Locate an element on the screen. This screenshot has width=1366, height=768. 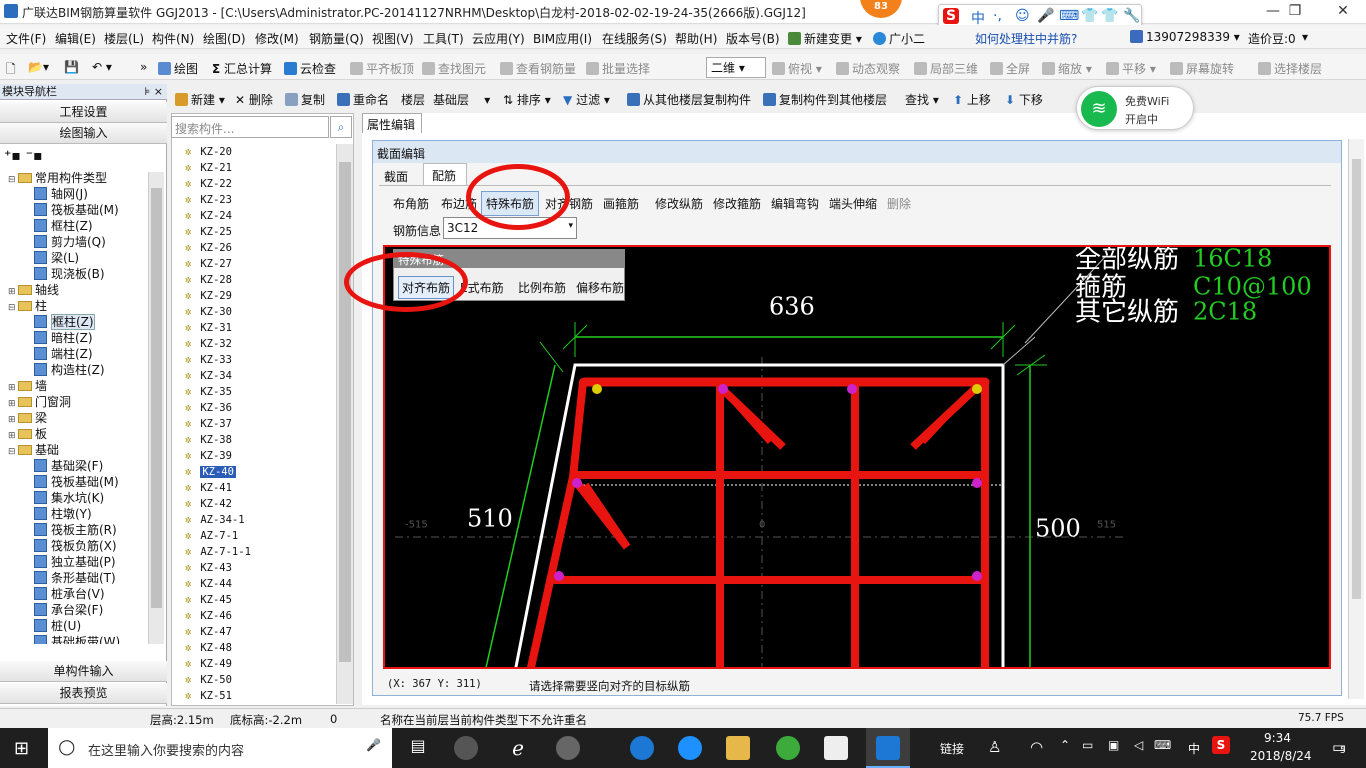
wrench-icon: 🔧 is located at coordinates (1131, 16).